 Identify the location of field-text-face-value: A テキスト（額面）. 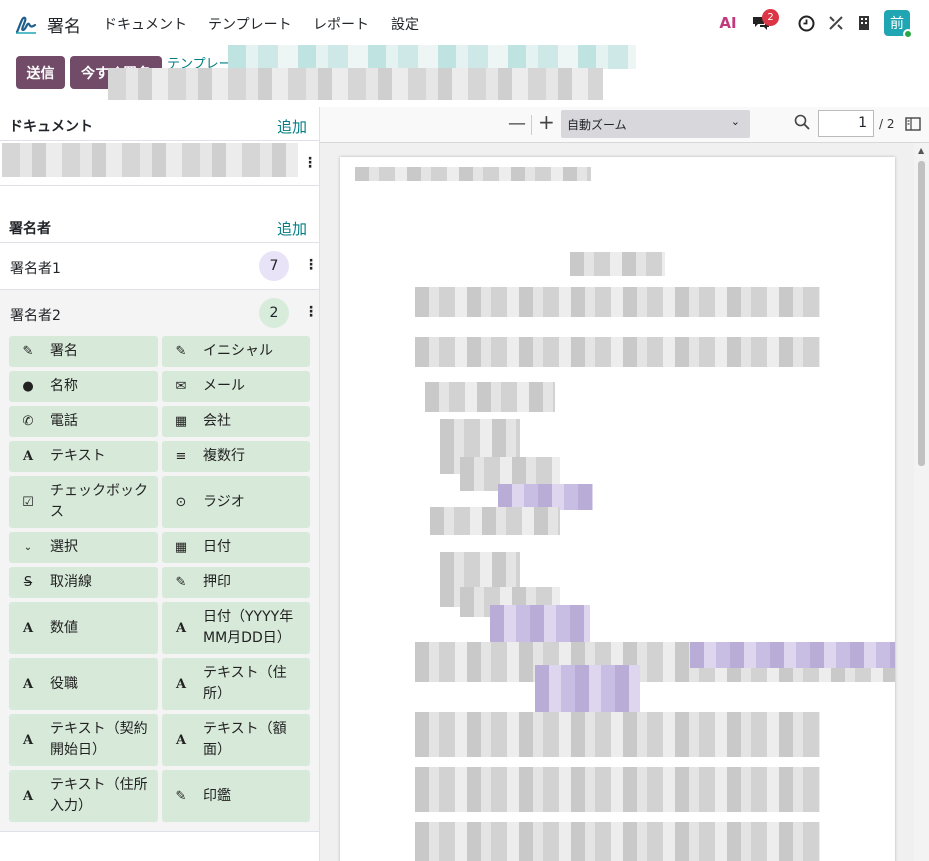
(236, 740).